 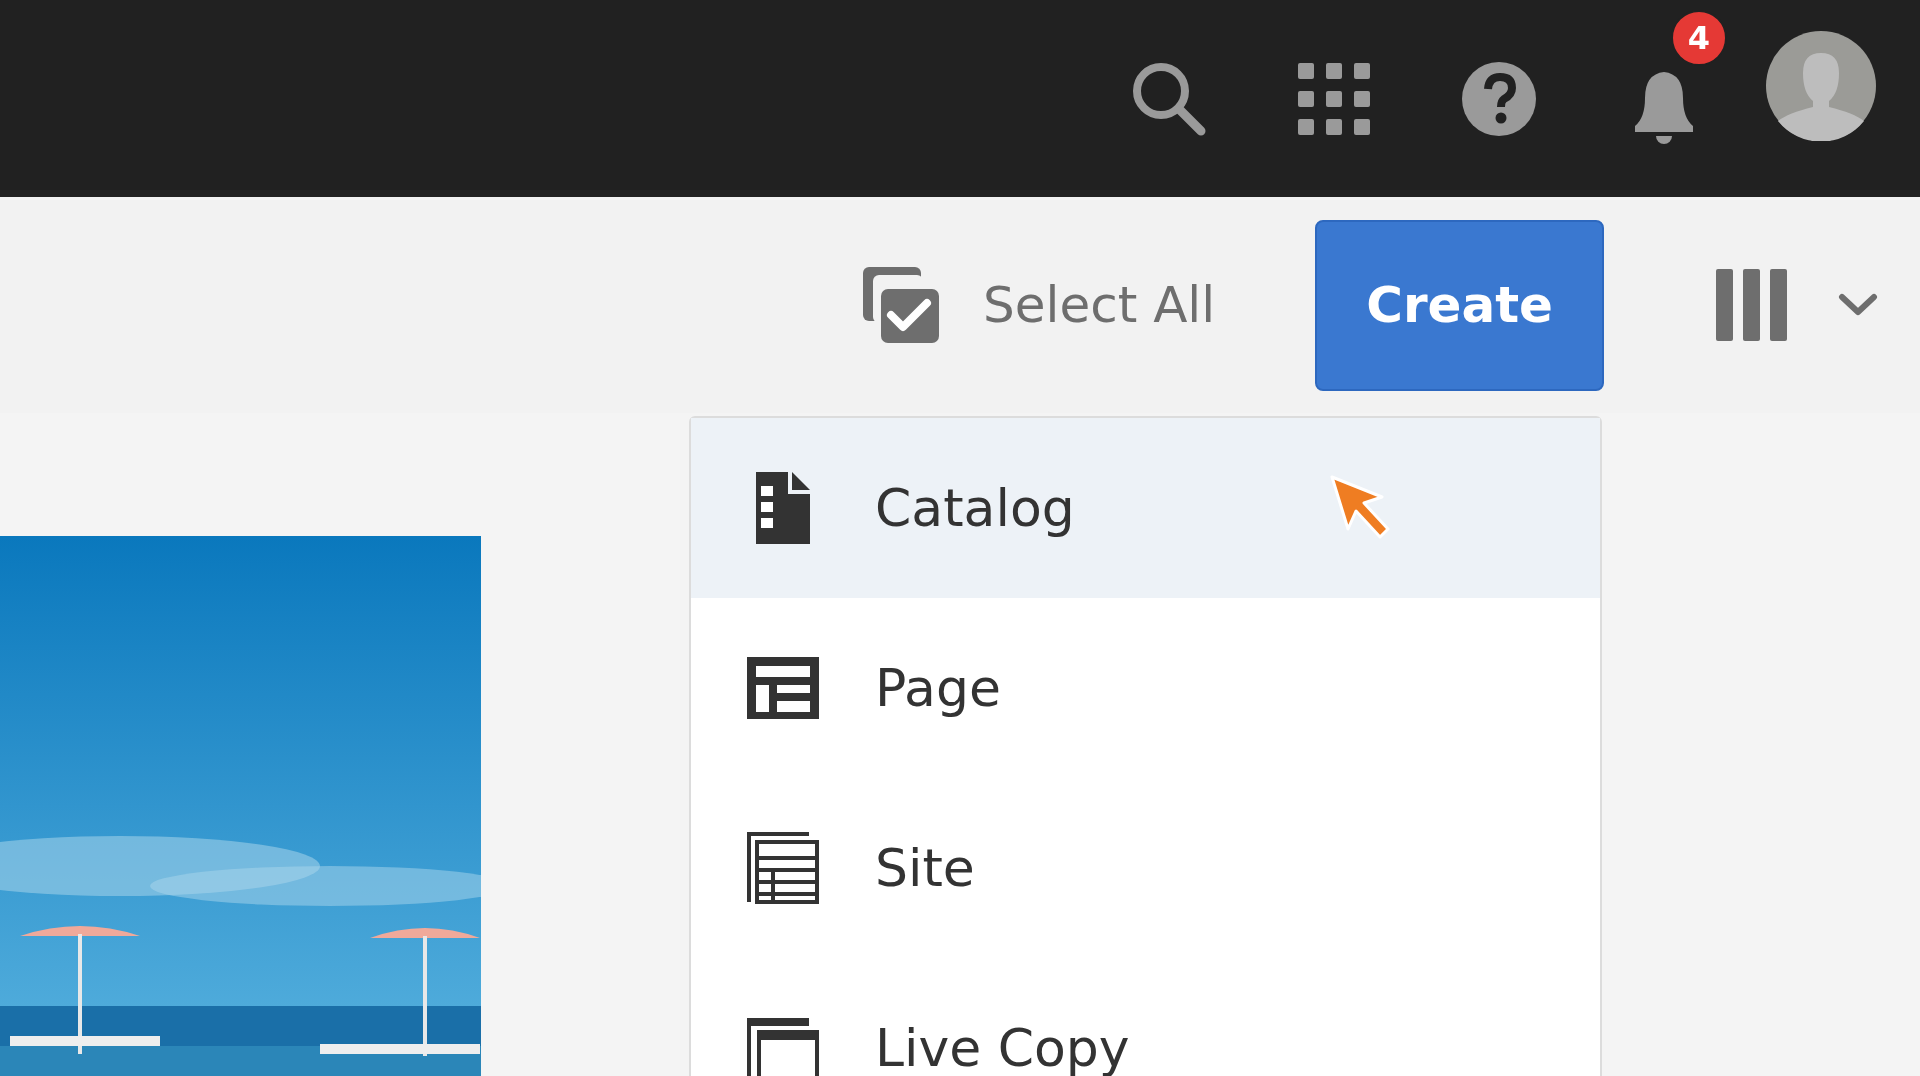 What do you see at coordinates (1498, 98) in the screenshot?
I see `help-icon` at bounding box center [1498, 98].